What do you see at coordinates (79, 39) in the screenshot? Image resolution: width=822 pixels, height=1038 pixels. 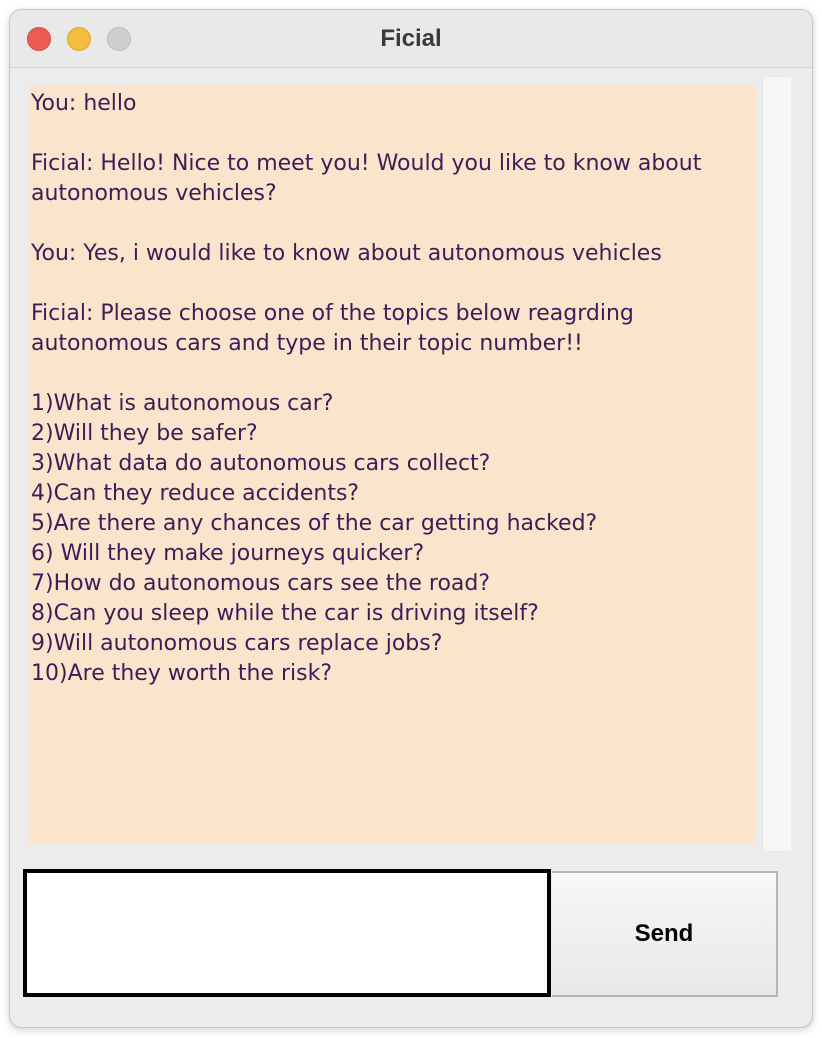 I see `minimize-window-icon` at bounding box center [79, 39].